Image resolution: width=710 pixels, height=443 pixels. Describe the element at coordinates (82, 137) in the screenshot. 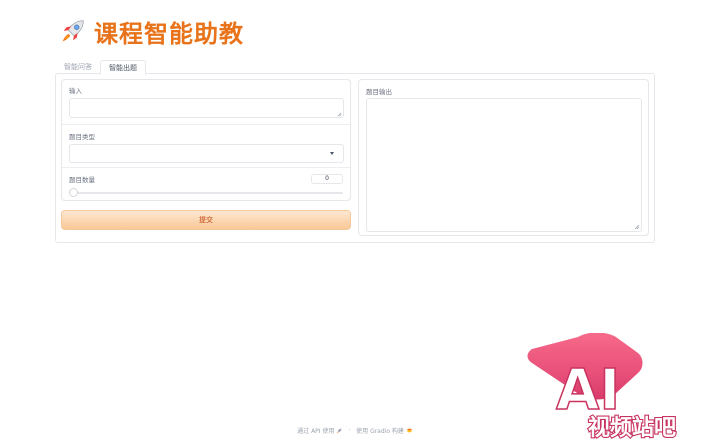

I see `question-type-label: 题目类型` at that location.